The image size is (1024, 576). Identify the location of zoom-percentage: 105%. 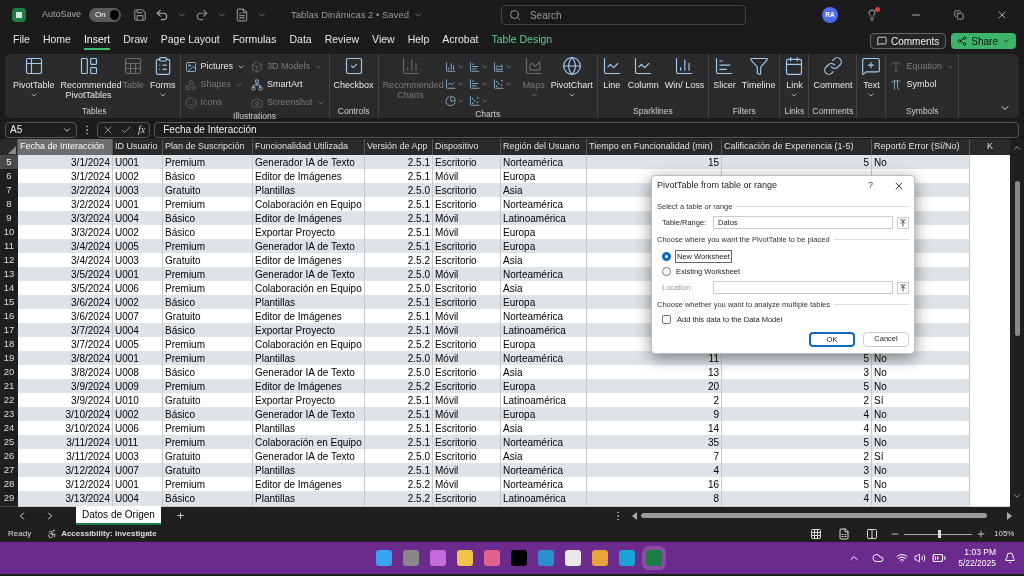
(1005, 534).